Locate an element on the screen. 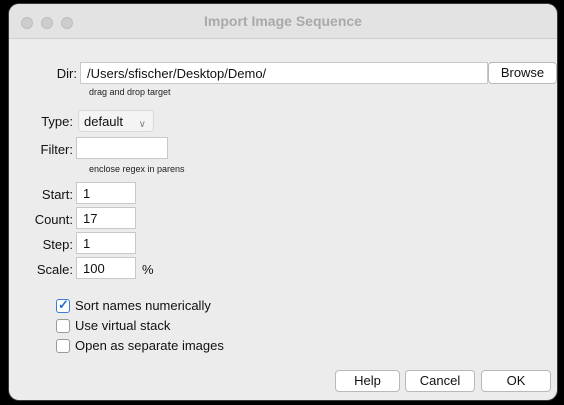 This screenshot has height=405, width=564. filter-field is located at coordinates (122, 148).